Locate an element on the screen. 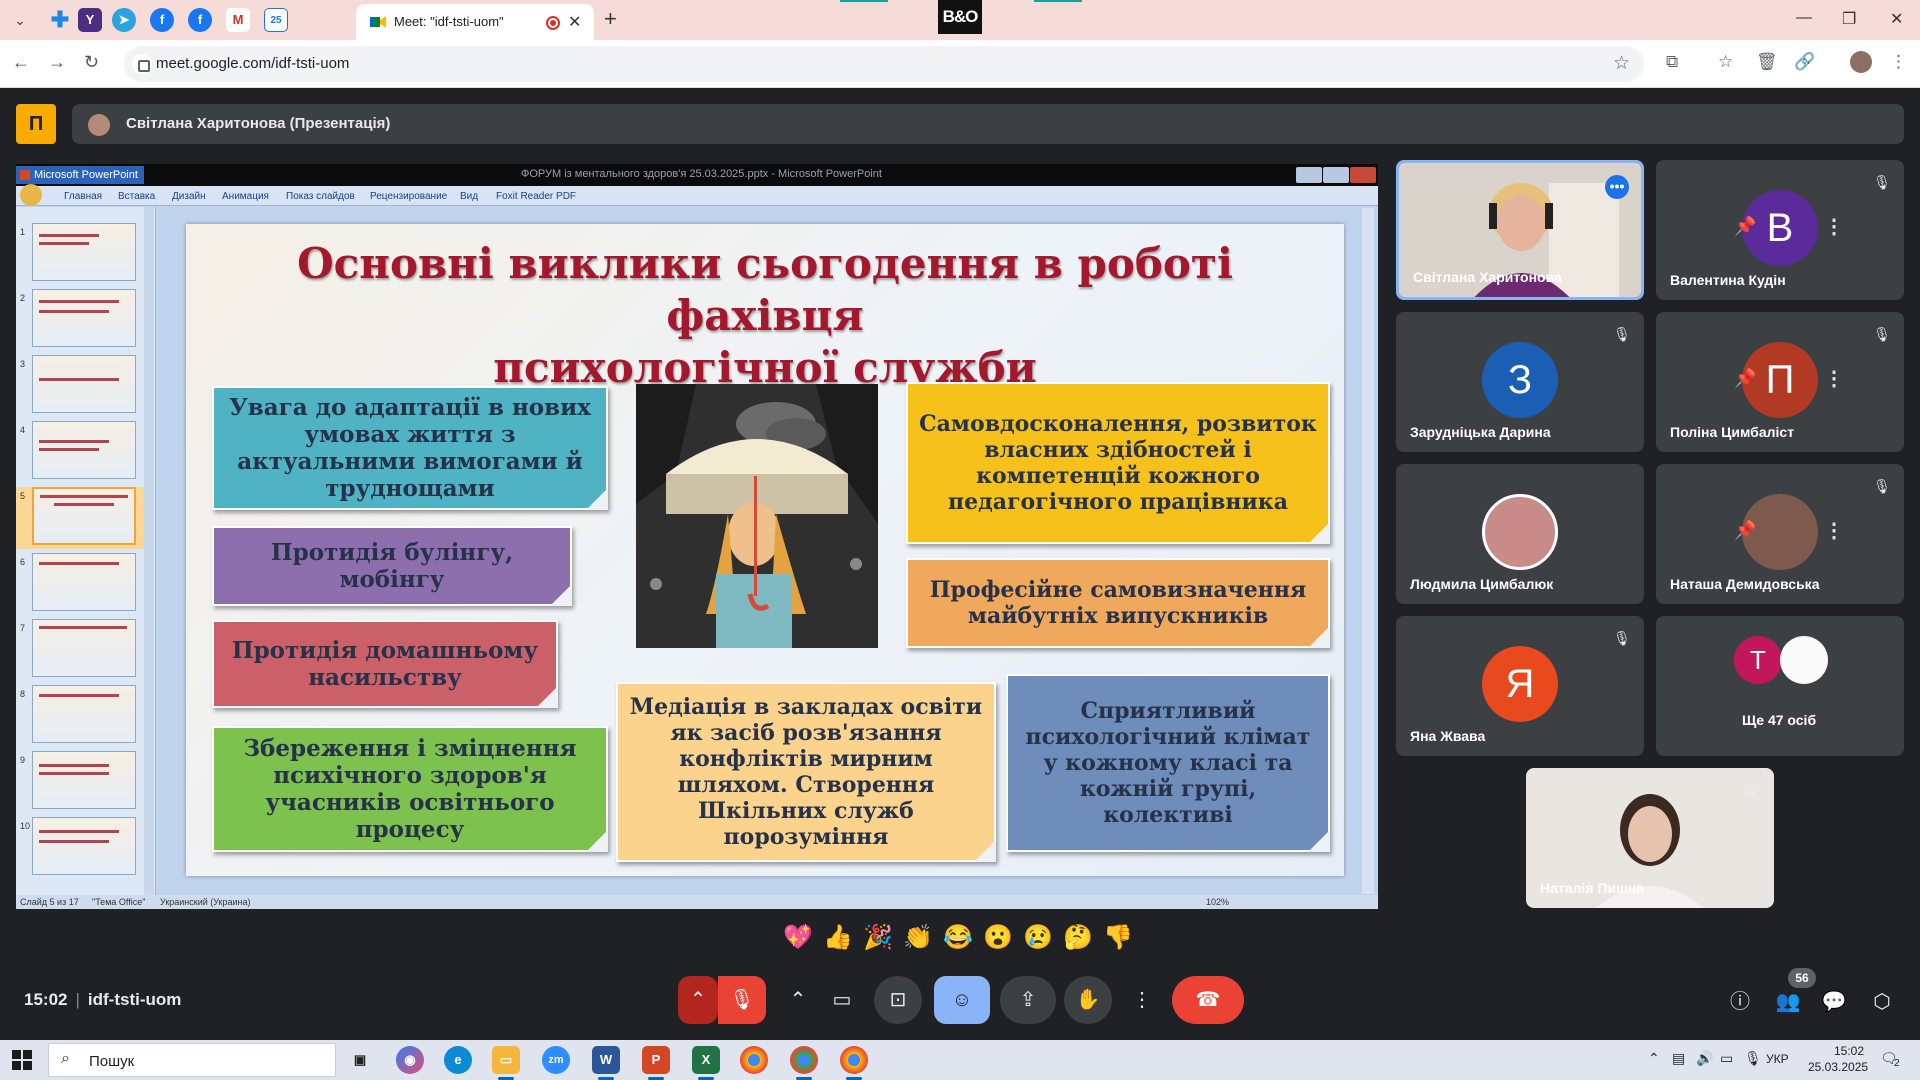  participant-tile: В 📌 ⋮ 🎙 Валентина Кудін is located at coordinates (1780, 230).